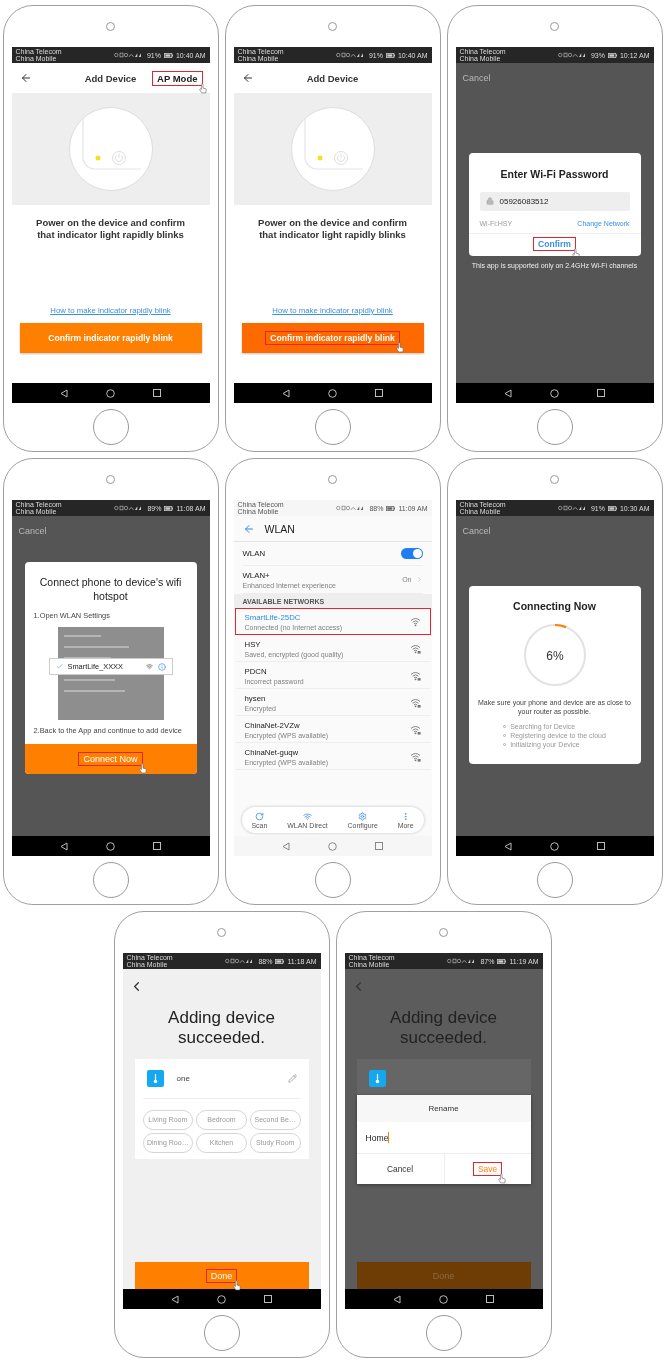 The image size is (665, 1365). Describe the element at coordinates (554, 243) in the screenshot. I see `confirm-button: Confirm` at that location.